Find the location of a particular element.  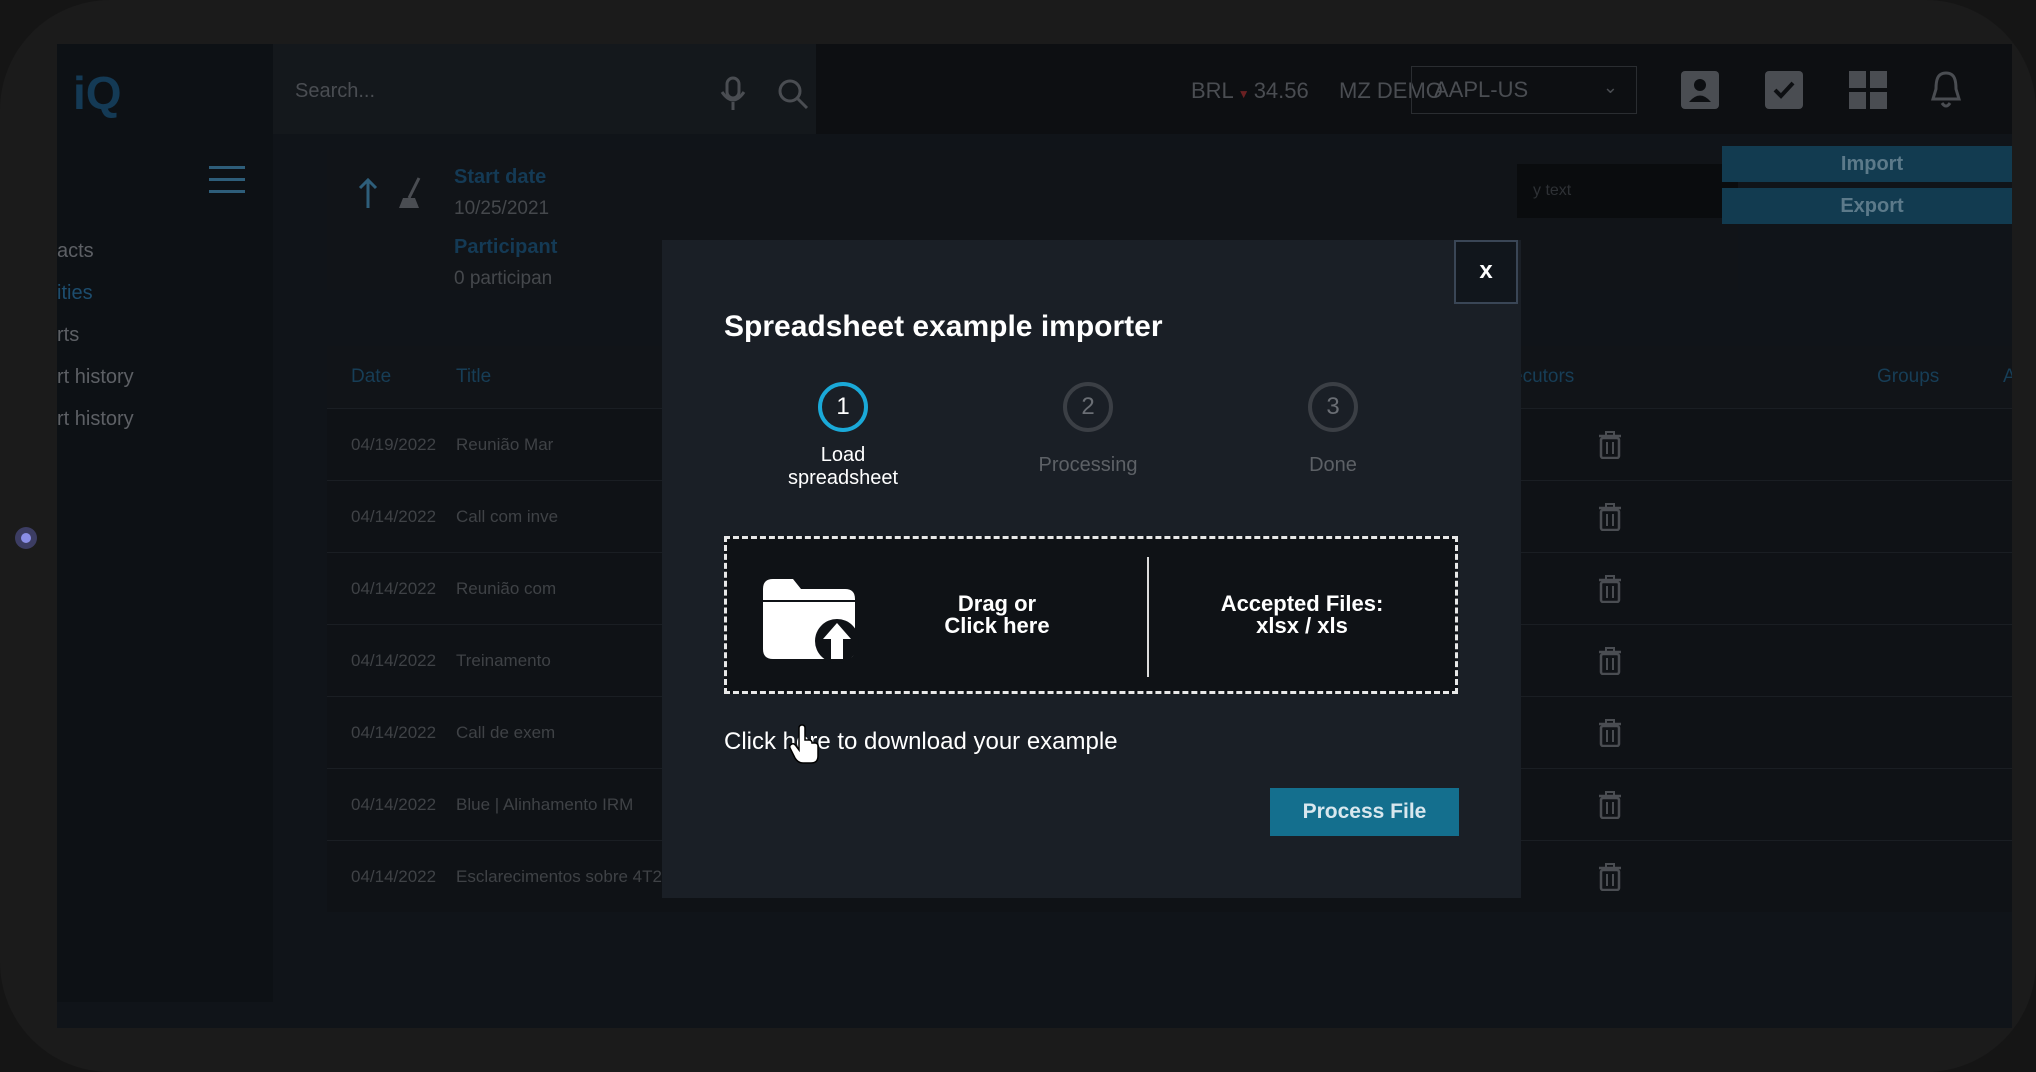

menu-toggle-icon is located at coordinates (227, 180).